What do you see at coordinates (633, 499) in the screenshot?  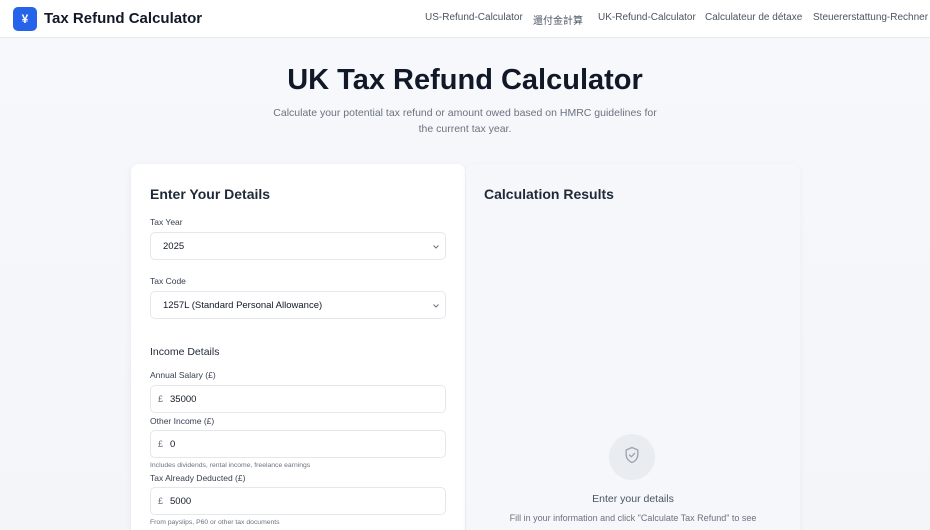 I see `empty-state-title: Enter your details` at bounding box center [633, 499].